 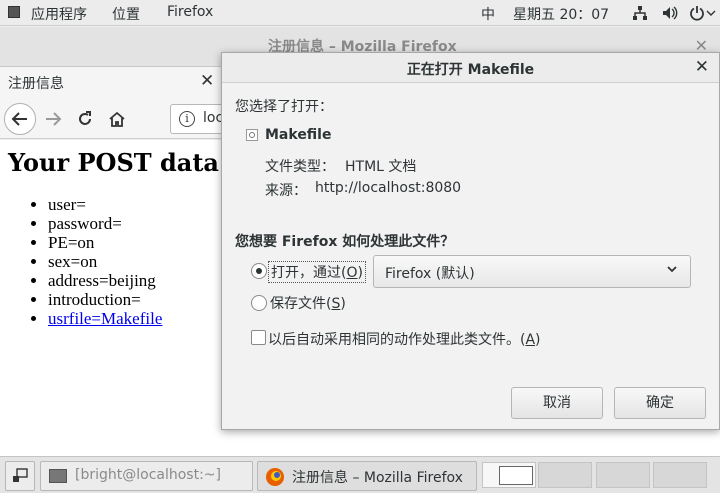 I want to click on save-file-radio, so click(x=259, y=303).